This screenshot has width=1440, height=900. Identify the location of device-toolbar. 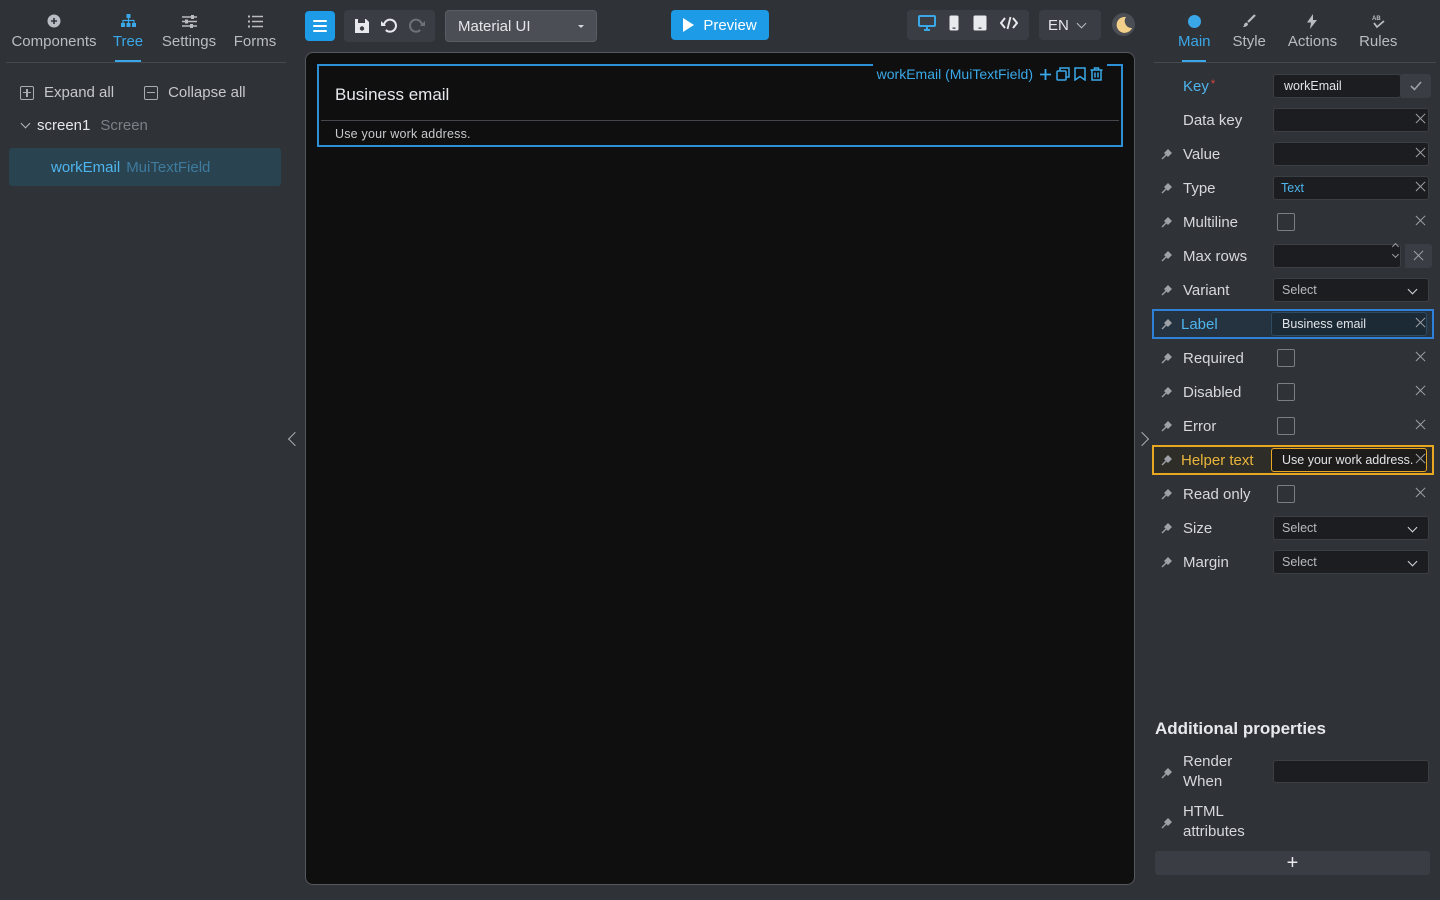
(968, 25).